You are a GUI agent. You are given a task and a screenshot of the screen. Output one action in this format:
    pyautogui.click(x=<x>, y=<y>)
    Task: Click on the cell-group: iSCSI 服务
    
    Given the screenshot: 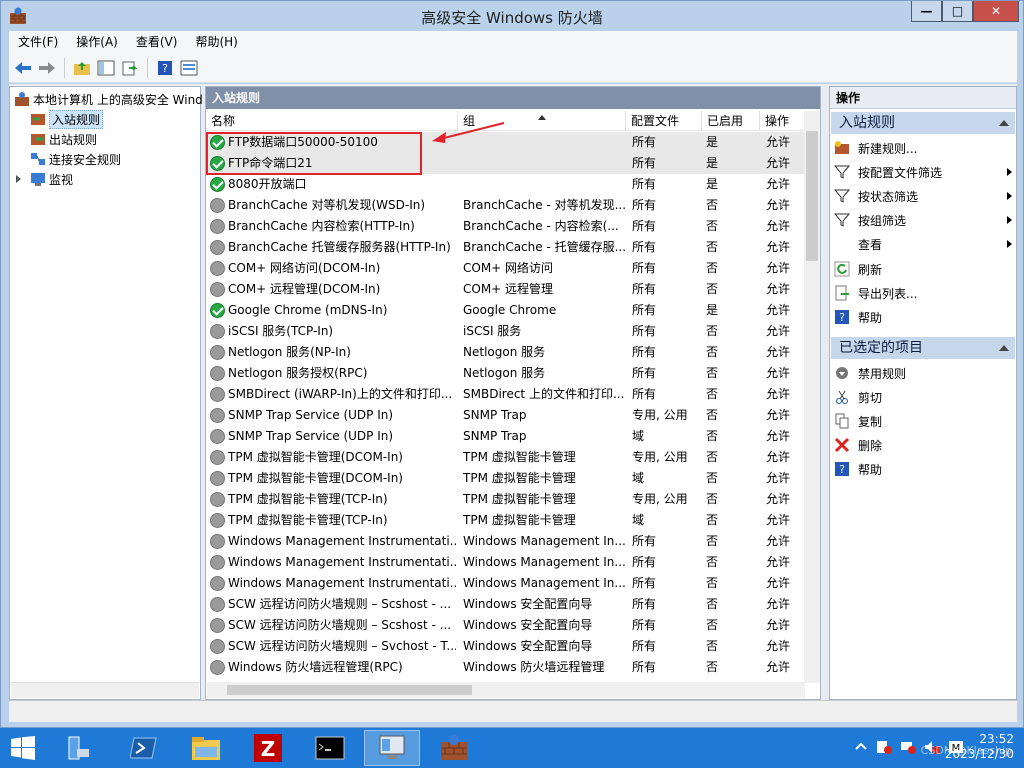 What is the action you would take?
    pyautogui.click(x=492, y=331)
    